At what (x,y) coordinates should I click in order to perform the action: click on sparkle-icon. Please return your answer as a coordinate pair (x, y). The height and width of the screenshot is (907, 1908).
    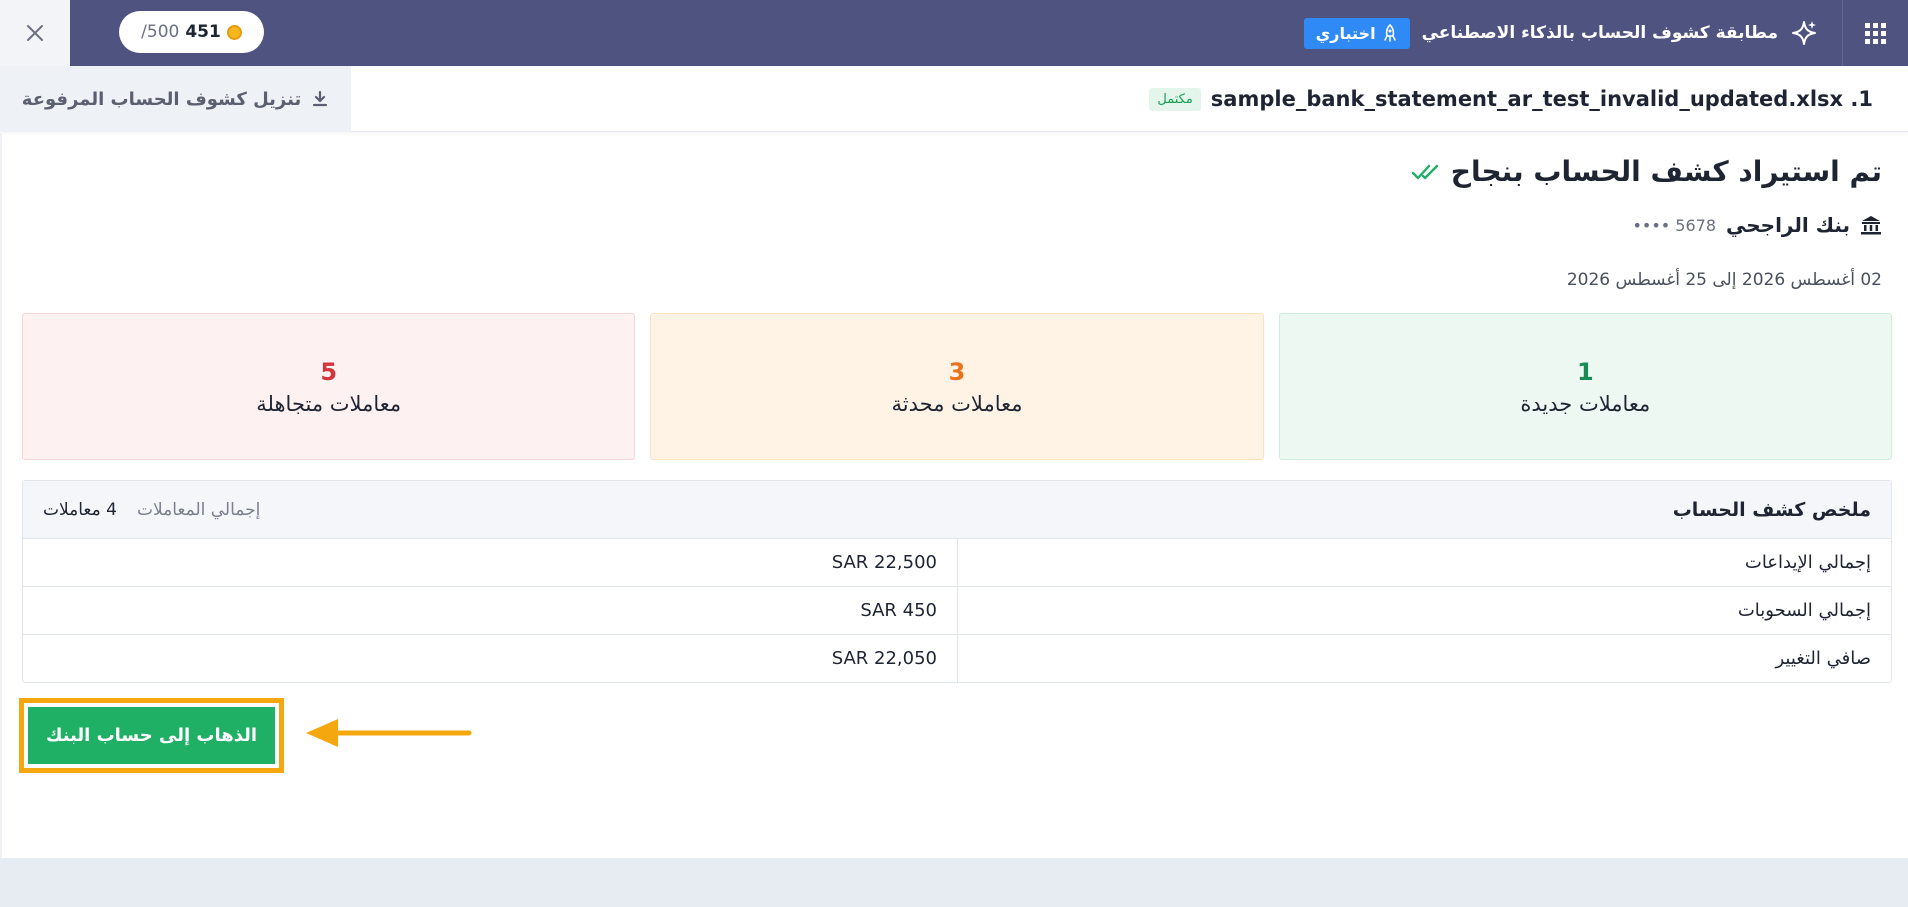
    Looking at the image, I should click on (1804, 33).